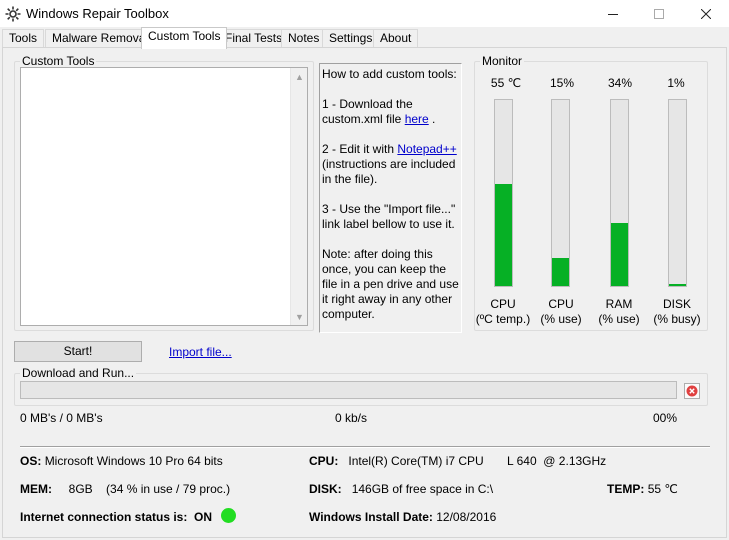 This screenshot has height=540, width=729. I want to click on tab-final-tests: Final Tests, so click(254, 38).